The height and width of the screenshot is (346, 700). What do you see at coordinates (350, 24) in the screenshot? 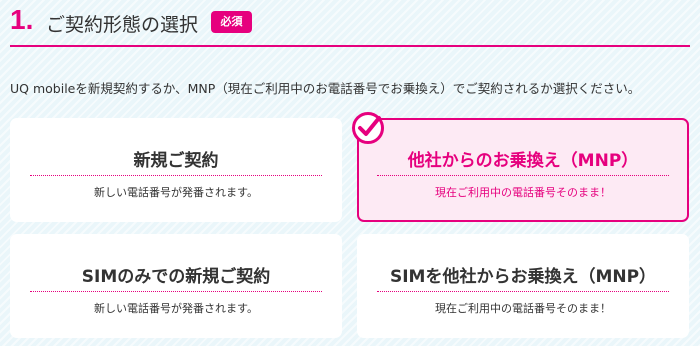
I see `section-header: 1. ご契約形態の選択 必須` at bounding box center [350, 24].